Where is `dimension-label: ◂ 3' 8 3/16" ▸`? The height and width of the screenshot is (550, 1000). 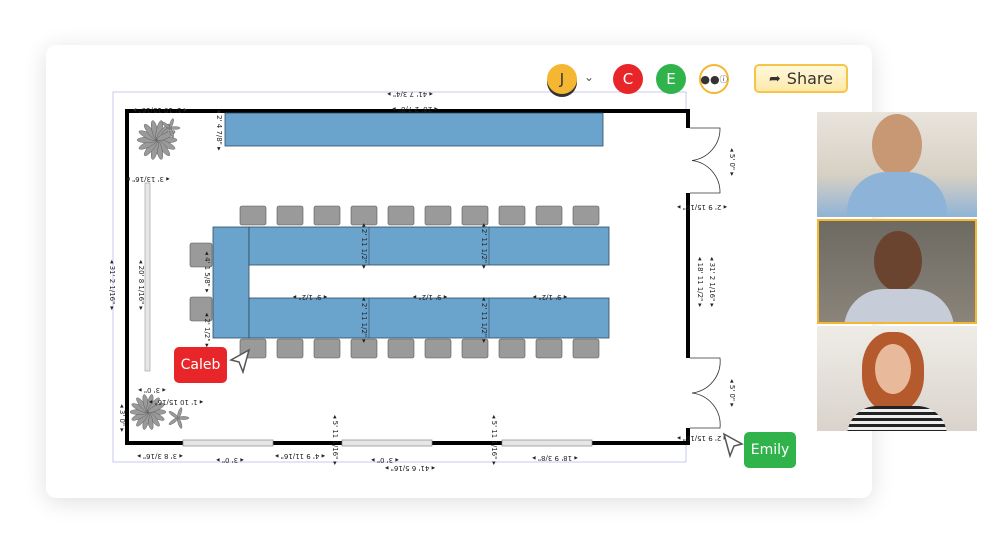
dimension-label: ◂ 3' 8 3/16" ▸ is located at coordinates (160, 456).